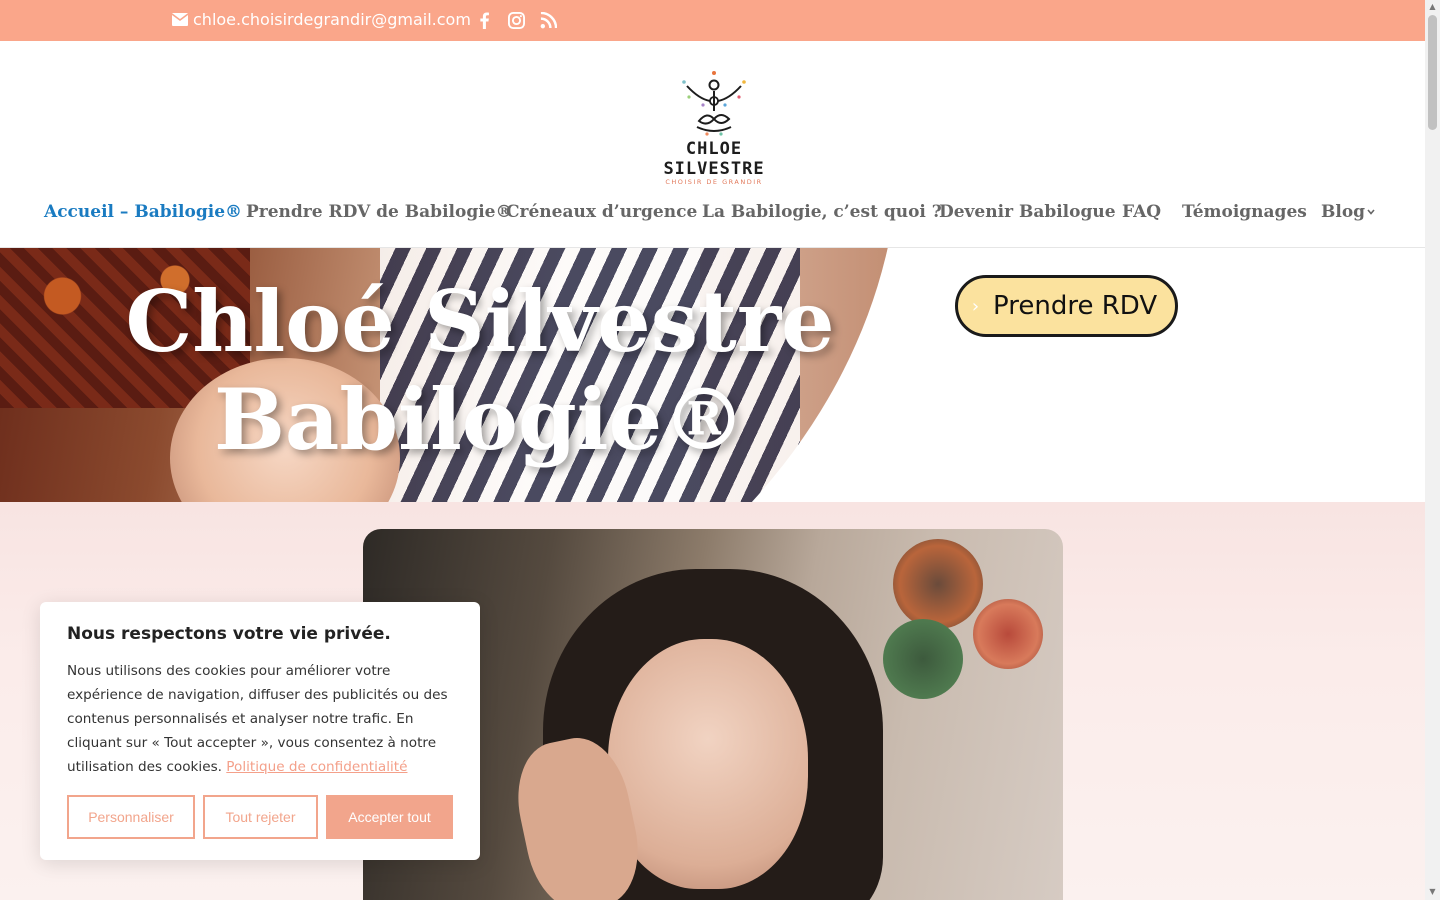 The image size is (1440, 900). What do you see at coordinates (1432, 7) in the screenshot?
I see `scroll-up-icon: ▲` at bounding box center [1432, 7].